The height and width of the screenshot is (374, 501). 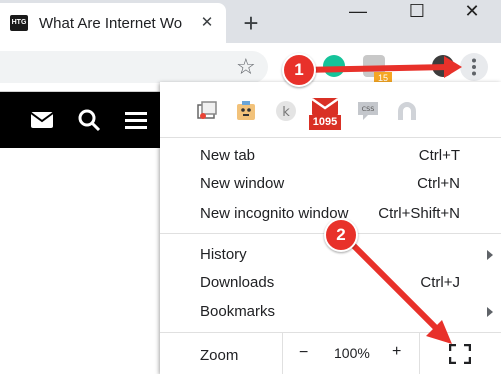 I want to click on fullscreen-icon, so click(x=460, y=354).